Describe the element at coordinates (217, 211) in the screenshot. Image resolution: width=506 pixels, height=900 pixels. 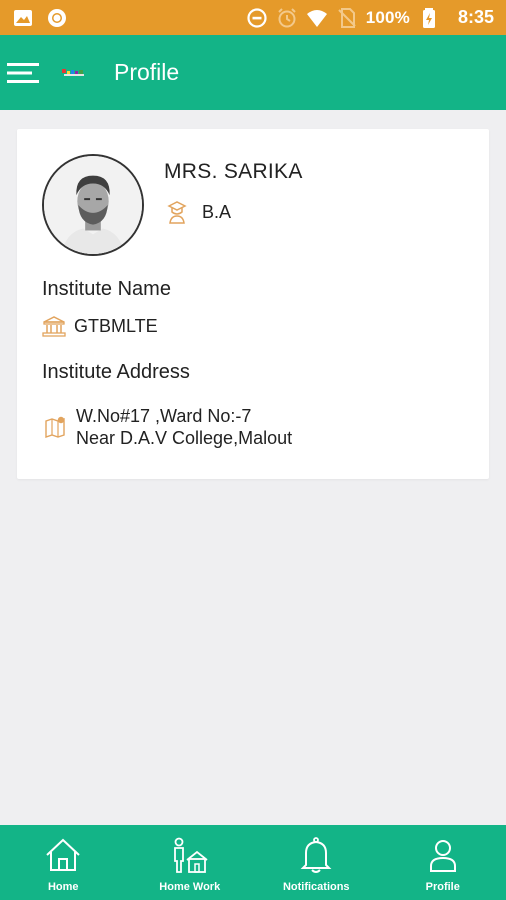
I see `qualification-text: B.A` at that location.